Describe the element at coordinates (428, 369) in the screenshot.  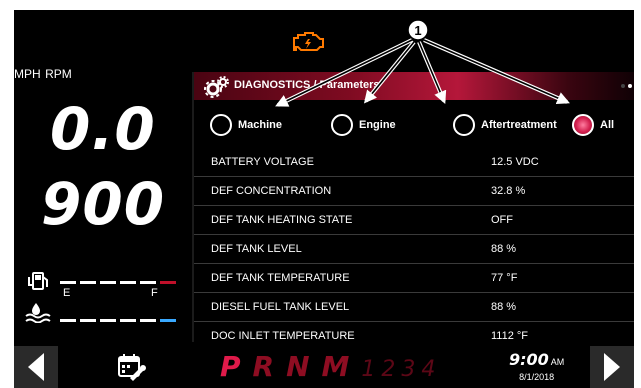
I see `gear-number: 4` at that location.